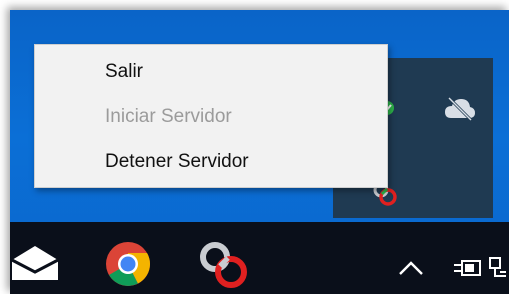 The width and height of the screenshot is (509, 294). What do you see at coordinates (177, 162) in the screenshot?
I see `menu-item-detener-servidor: Detener Servidor` at bounding box center [177, 162].